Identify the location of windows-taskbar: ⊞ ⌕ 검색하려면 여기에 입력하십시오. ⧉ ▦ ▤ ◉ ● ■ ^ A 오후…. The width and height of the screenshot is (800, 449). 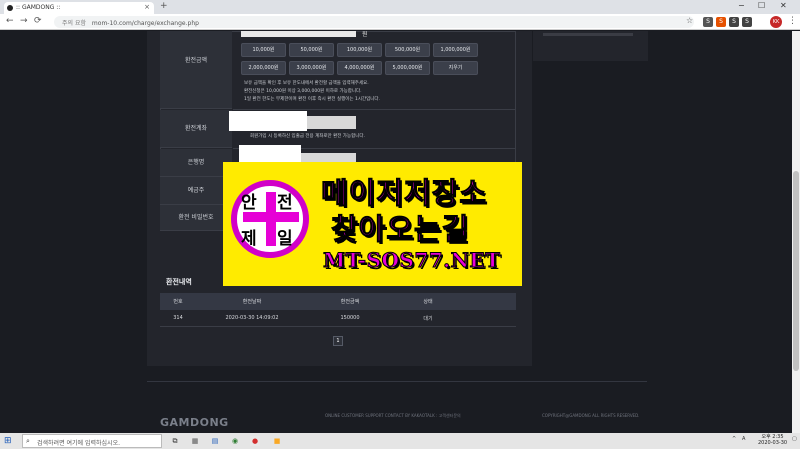
(400, 441).